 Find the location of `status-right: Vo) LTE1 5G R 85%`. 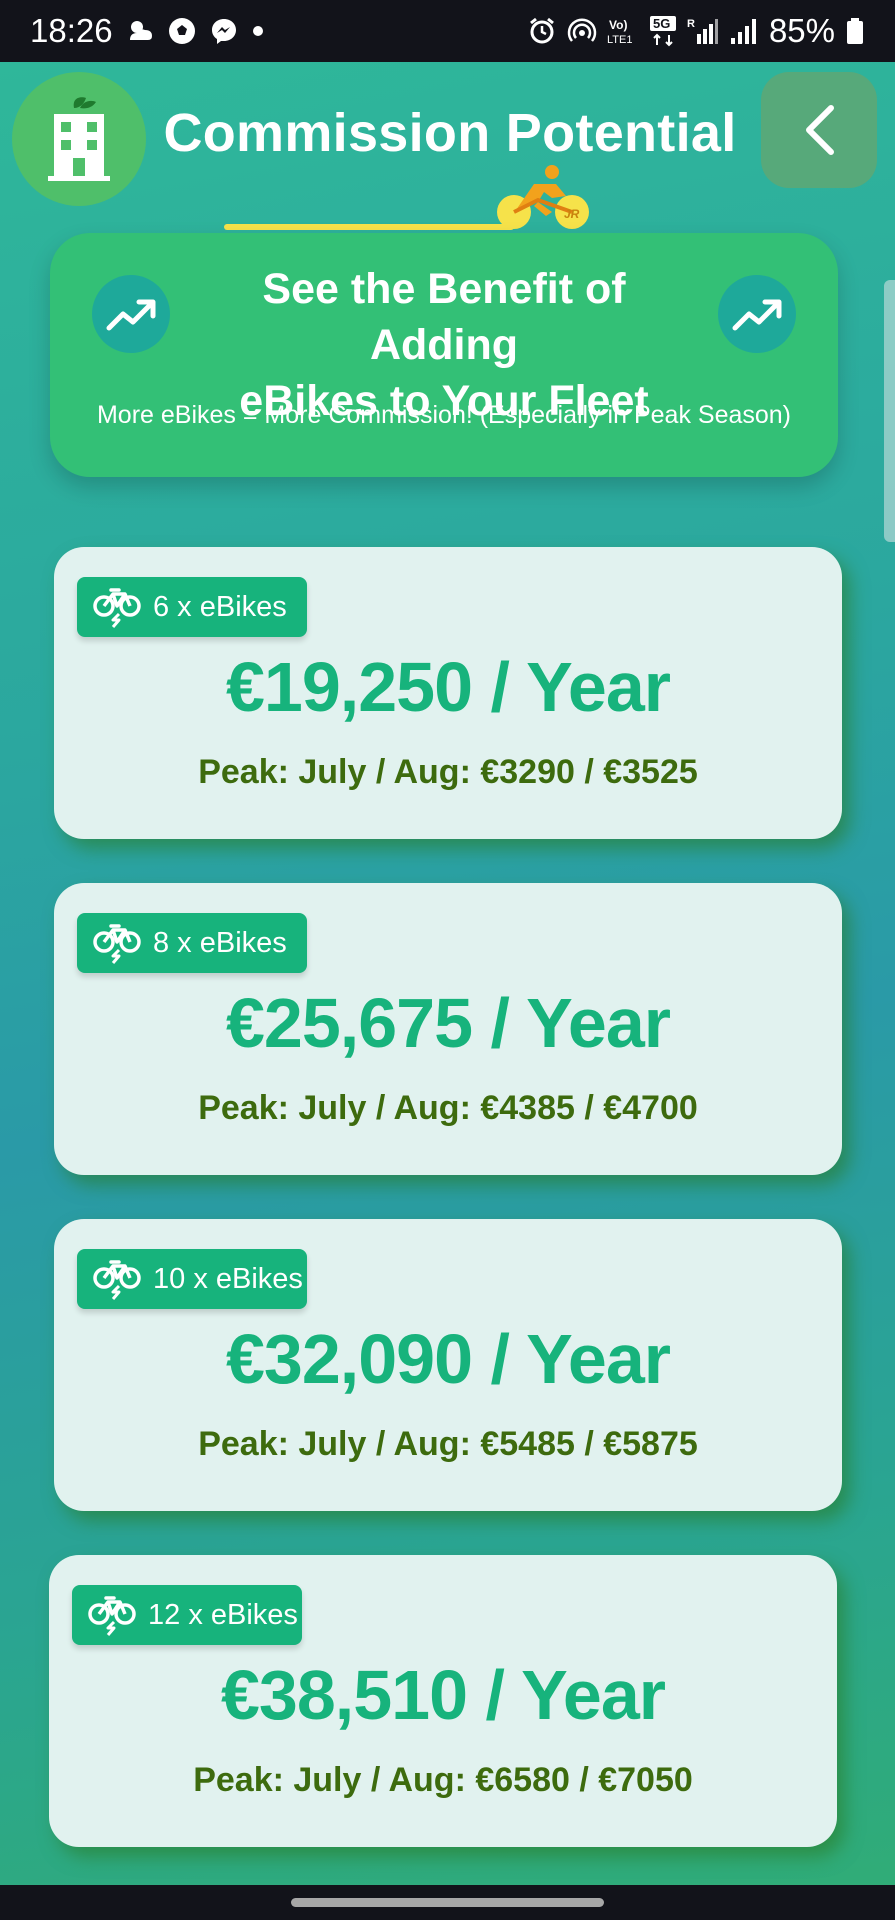

status-right: Vo) LTE1 5G R 85% is located at coordinates (696, 31).